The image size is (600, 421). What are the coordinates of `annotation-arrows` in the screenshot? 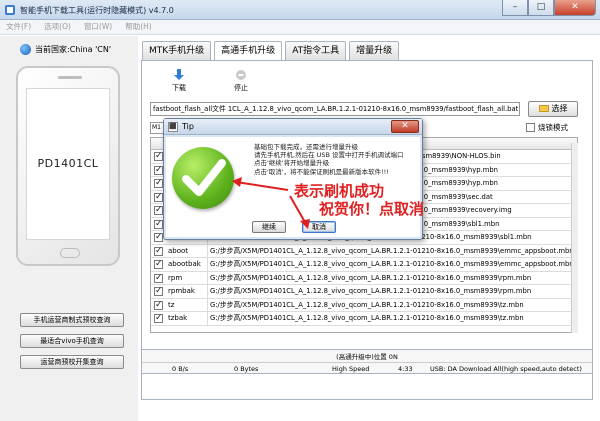 It's located at (271, 203).